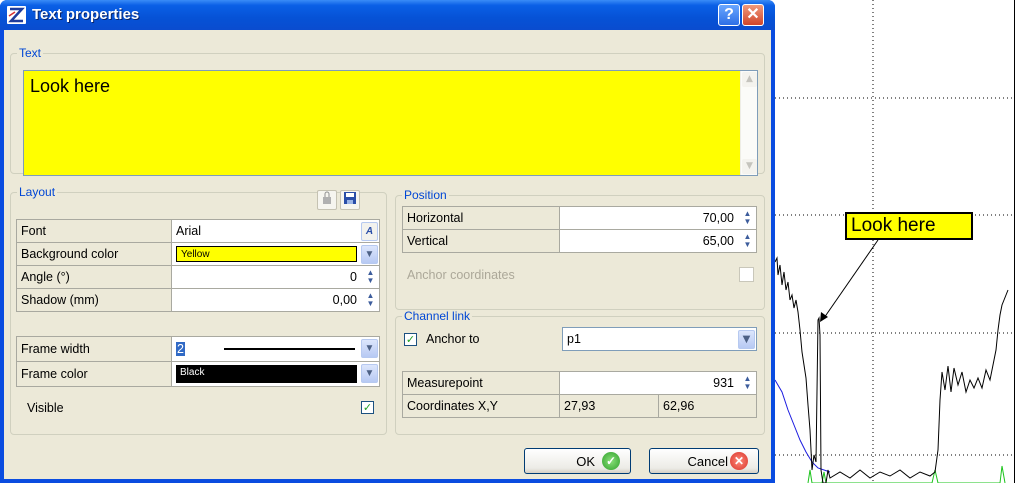  Describe the element at coordinates (37, 192) in the screenshot. I see `layout-group-legend: Layout` at that location.